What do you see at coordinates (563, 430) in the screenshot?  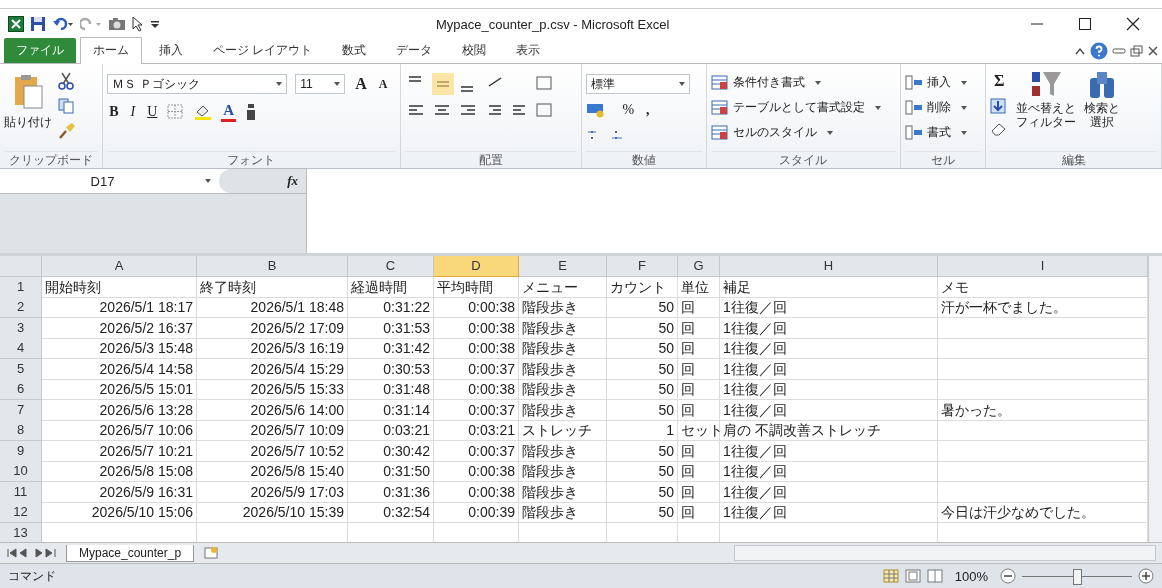 I see `table-cell: ストレッチ` at bounding box center [563, 430].